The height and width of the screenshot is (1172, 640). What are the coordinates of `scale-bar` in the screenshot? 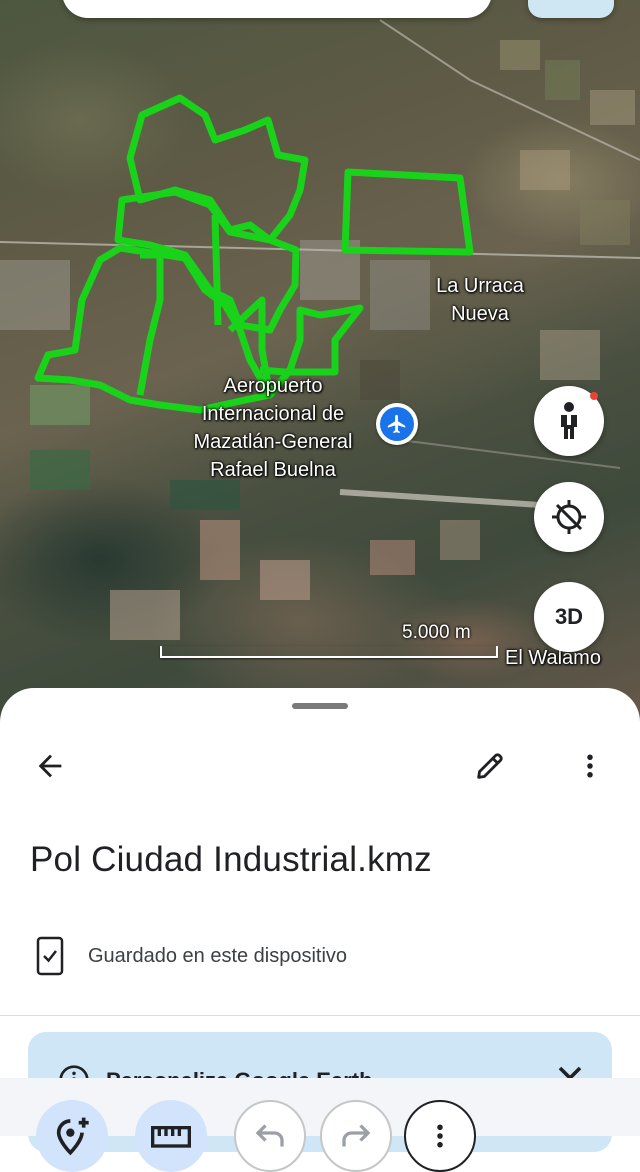 It's located at (329, 652).